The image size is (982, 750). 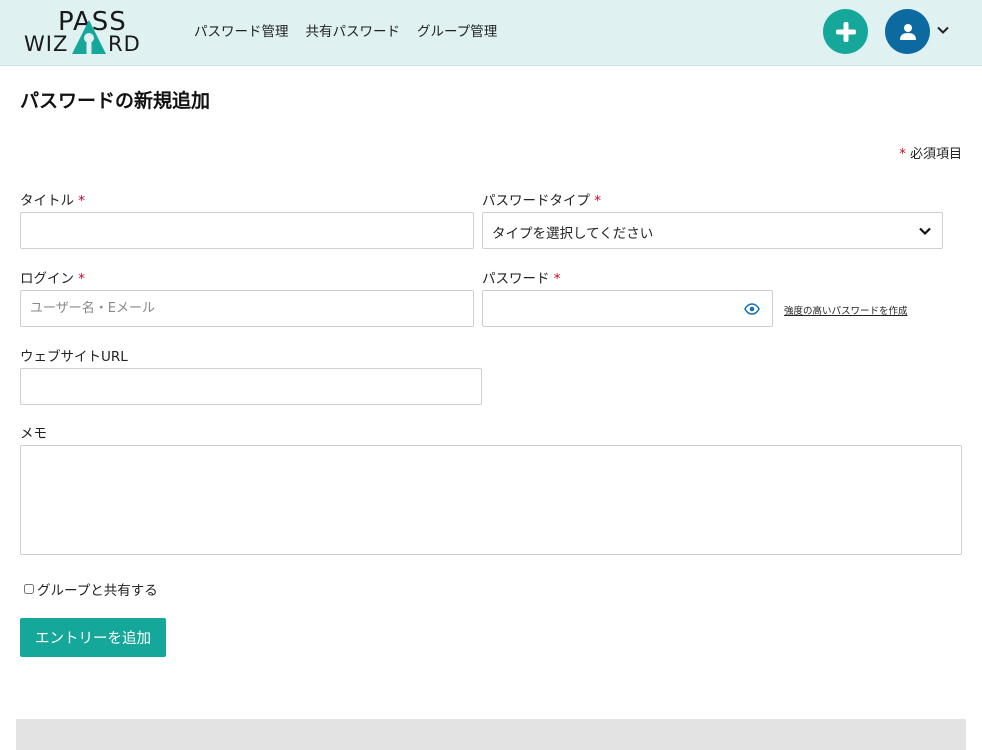 I want to click on password-type-label: パスワードタイプ *, so click(x=541, y=199).